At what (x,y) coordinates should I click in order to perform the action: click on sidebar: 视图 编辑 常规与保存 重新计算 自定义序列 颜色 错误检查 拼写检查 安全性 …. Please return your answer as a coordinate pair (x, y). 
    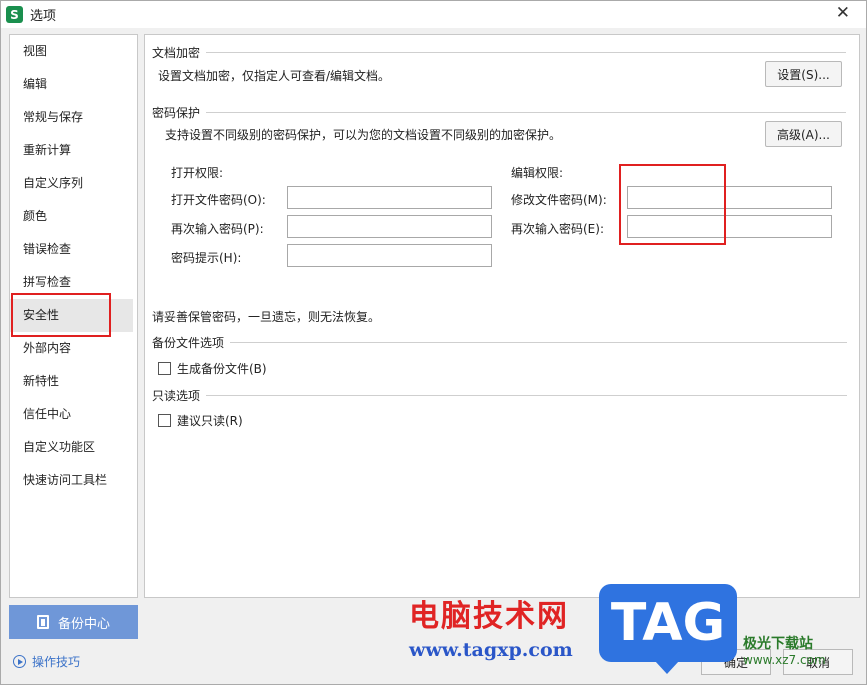
    Looking at the image, I should click on (73, 316).